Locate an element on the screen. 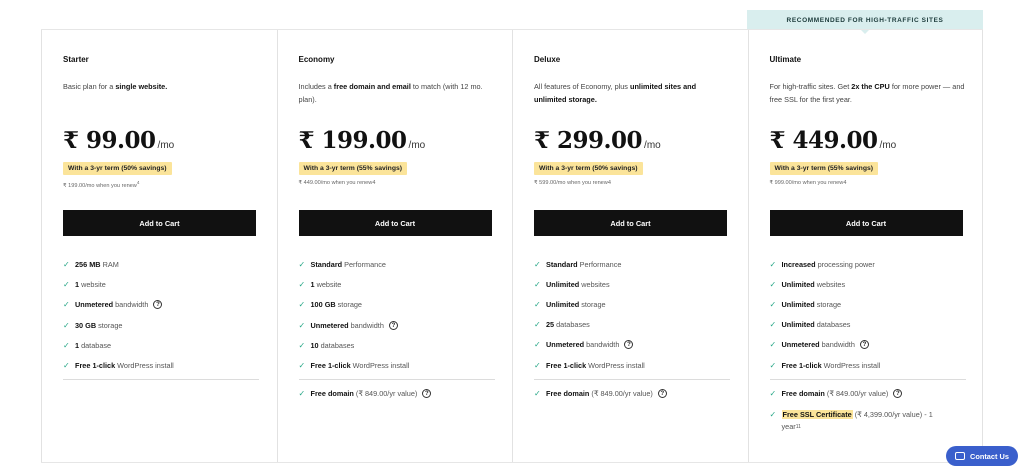  plan-price: ₹ 449.00/mo is located at coordinates (833, 140).